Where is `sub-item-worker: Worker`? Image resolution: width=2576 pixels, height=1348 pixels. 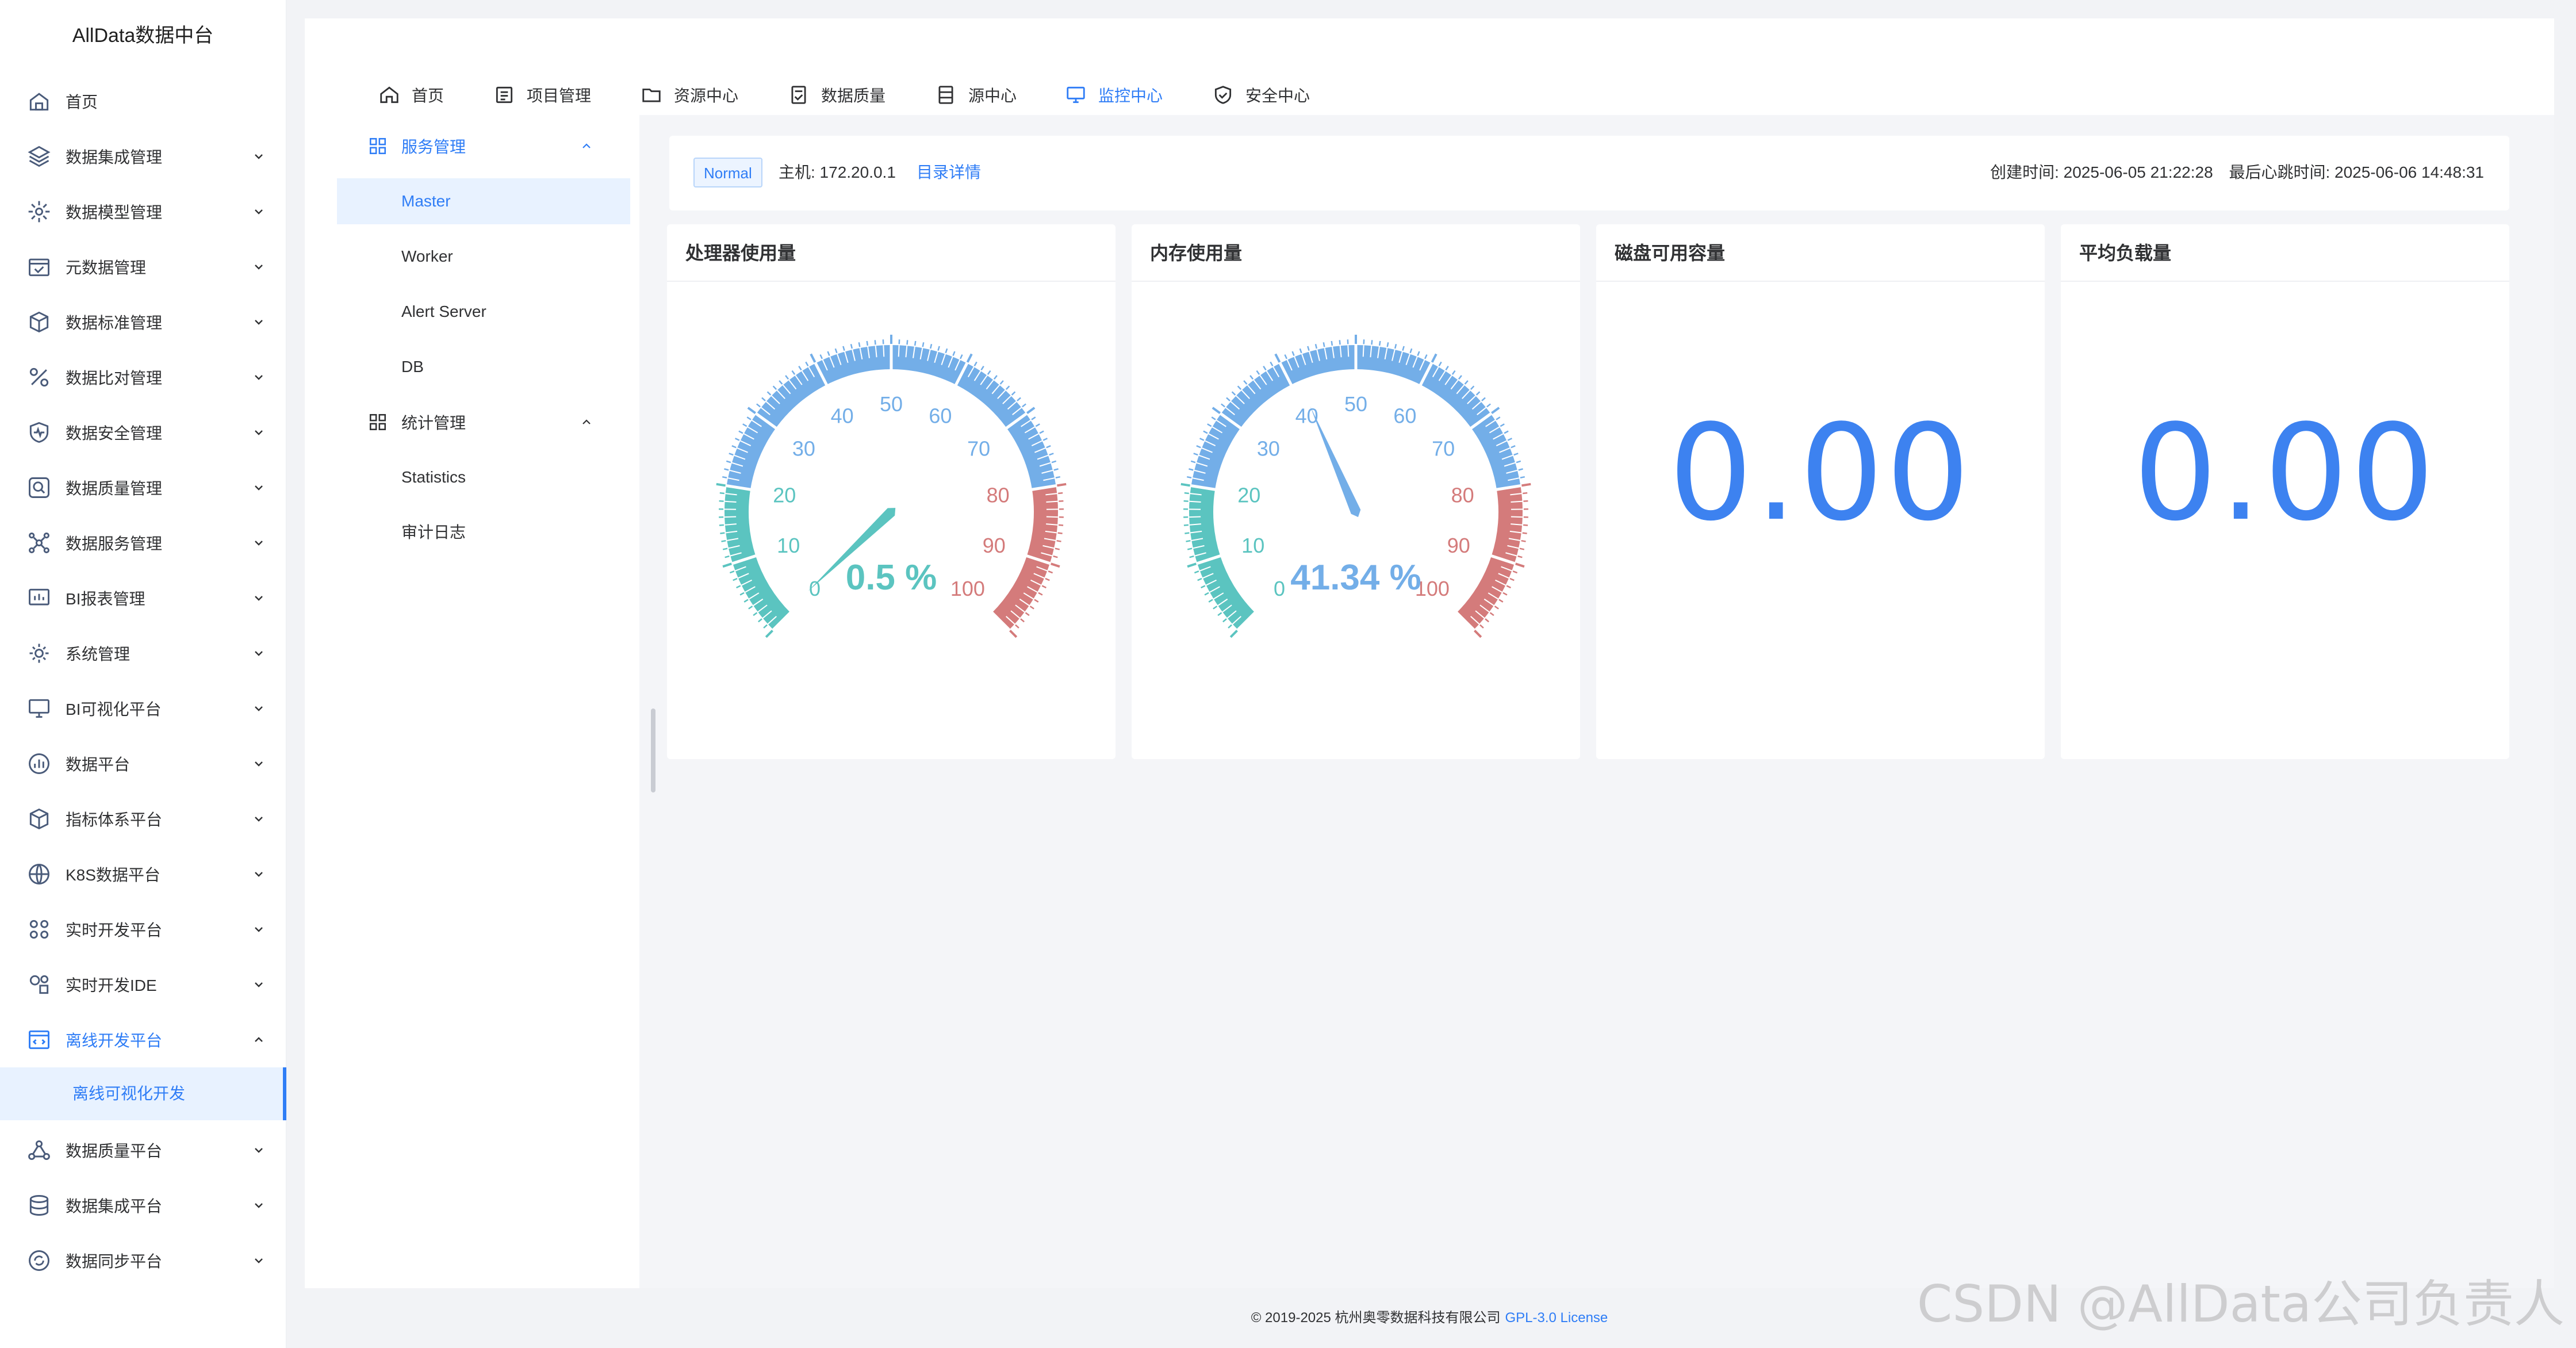 sub-item-worker: Worker is located at coordinates (483, 256).